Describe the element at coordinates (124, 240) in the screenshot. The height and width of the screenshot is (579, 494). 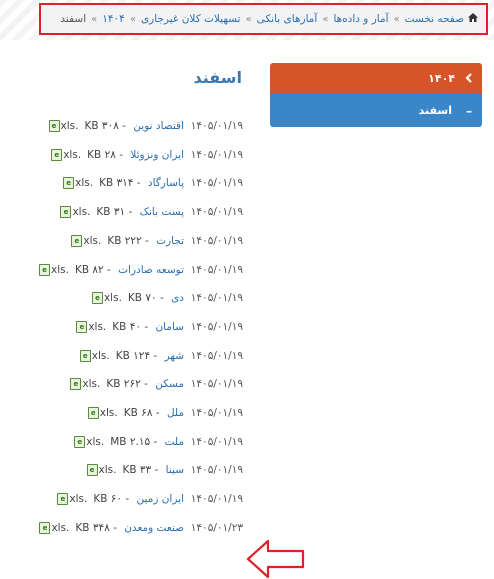
I see `file-size-value: KB ۲۲۲` at that location.